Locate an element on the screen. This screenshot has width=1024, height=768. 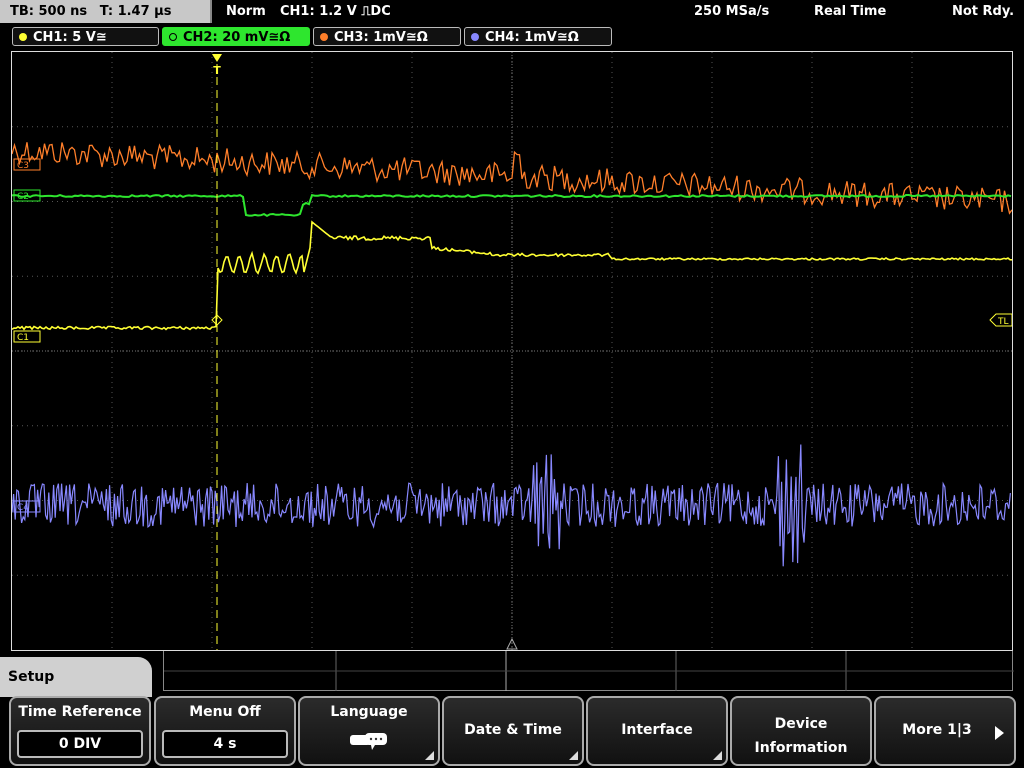
tab-ch2: CH2: 20 mV≅Ω is located at coordinates (236, 36).